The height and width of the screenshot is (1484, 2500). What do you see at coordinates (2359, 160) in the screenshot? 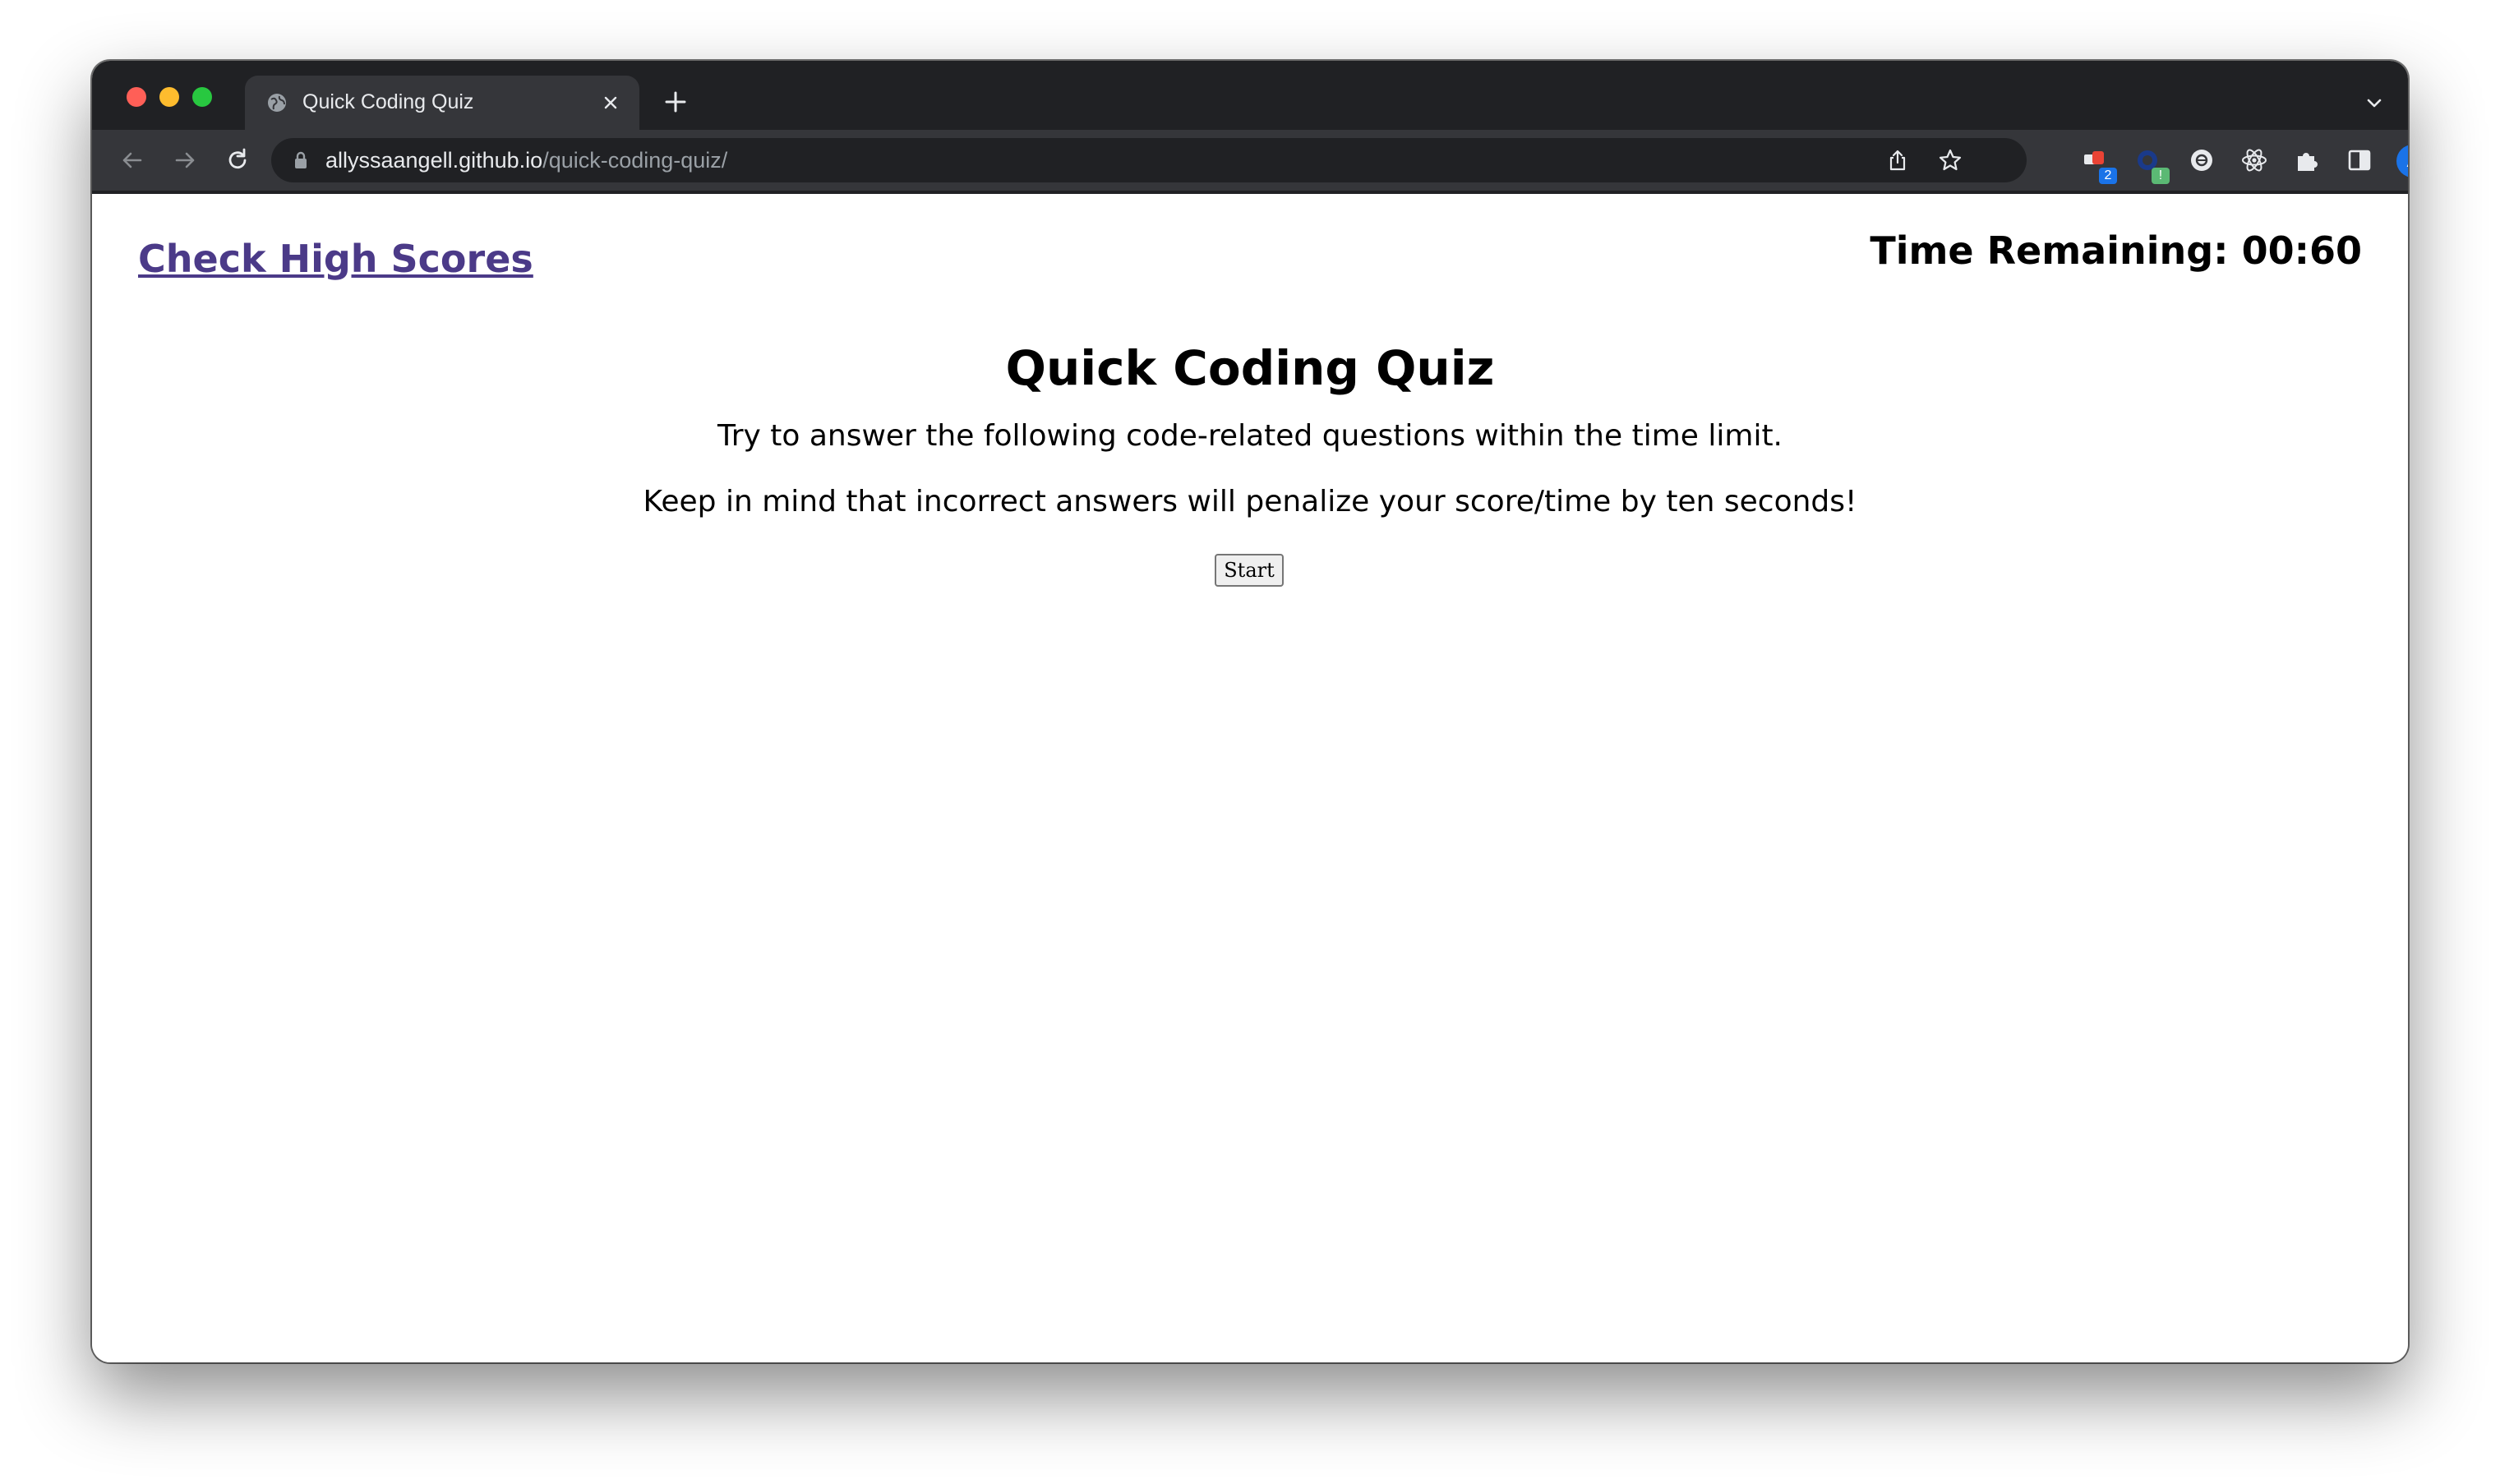
I see `side-panel-icon` at bounding box center [2359, 160].